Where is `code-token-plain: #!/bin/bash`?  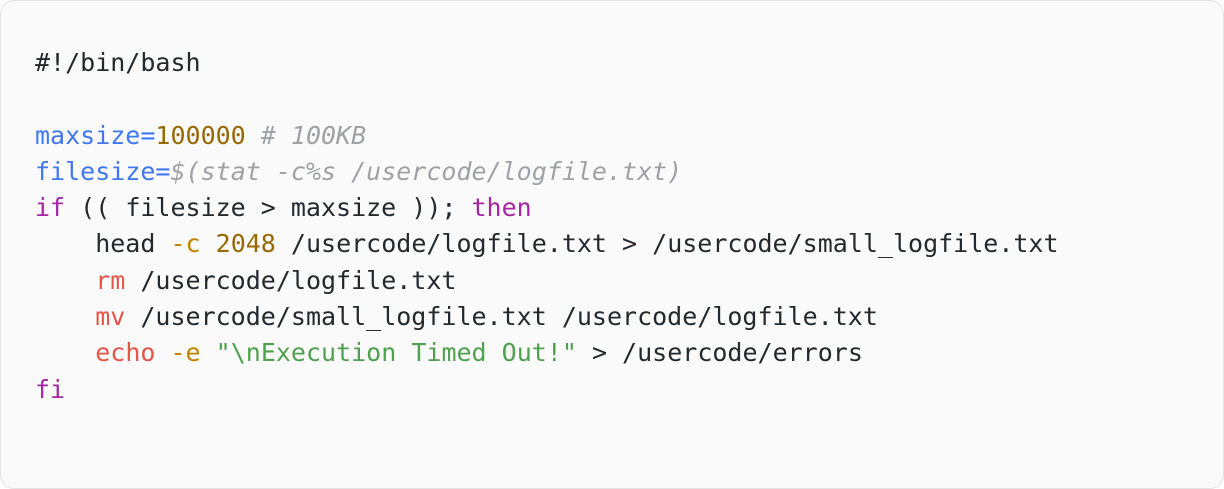 code-token-plain: #!/bin/bash is located at coordinates (118, 62).